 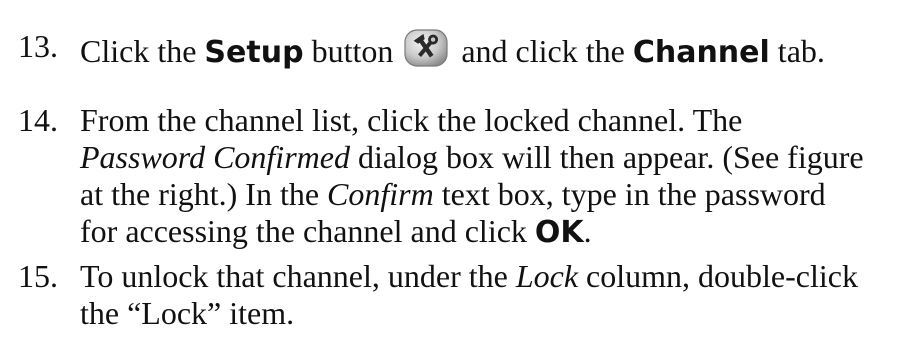 What do you see at coordinates (718, 276) in the screenshot?
I see `step-text-segment: column, double-click` at bounding box center [718, 276].